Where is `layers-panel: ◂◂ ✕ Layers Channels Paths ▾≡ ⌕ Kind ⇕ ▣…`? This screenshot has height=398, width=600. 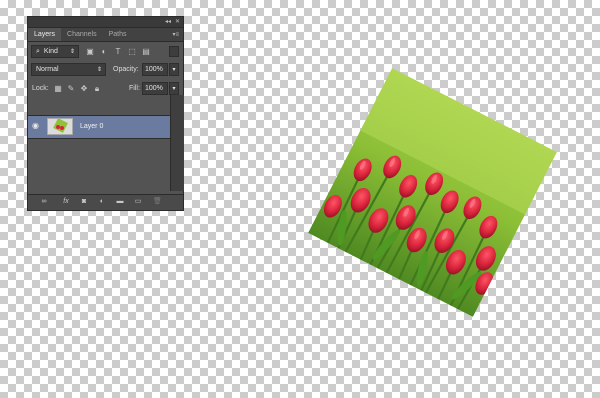
layers-panel: ◂◂ ✕ Layers Channels Paths ▾≡ ⌕ Kind ⇕ ▣… is located at coordinates (105, 113).